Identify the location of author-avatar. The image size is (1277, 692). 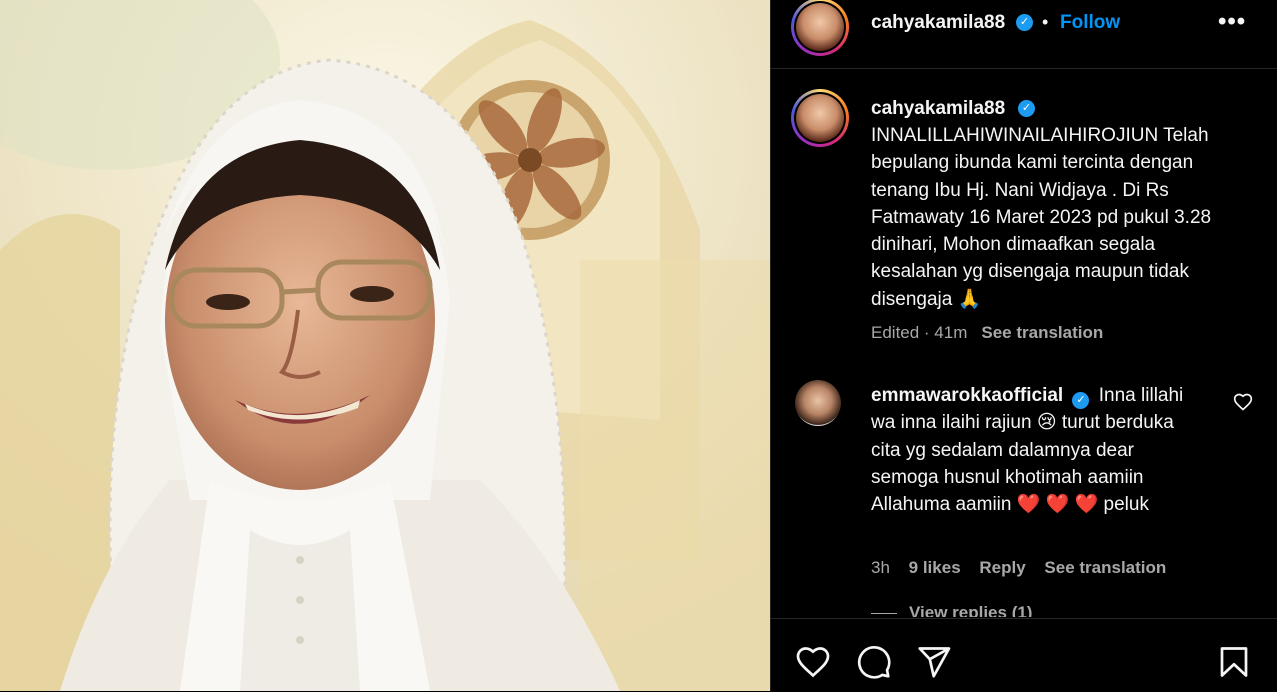
(820, 28).